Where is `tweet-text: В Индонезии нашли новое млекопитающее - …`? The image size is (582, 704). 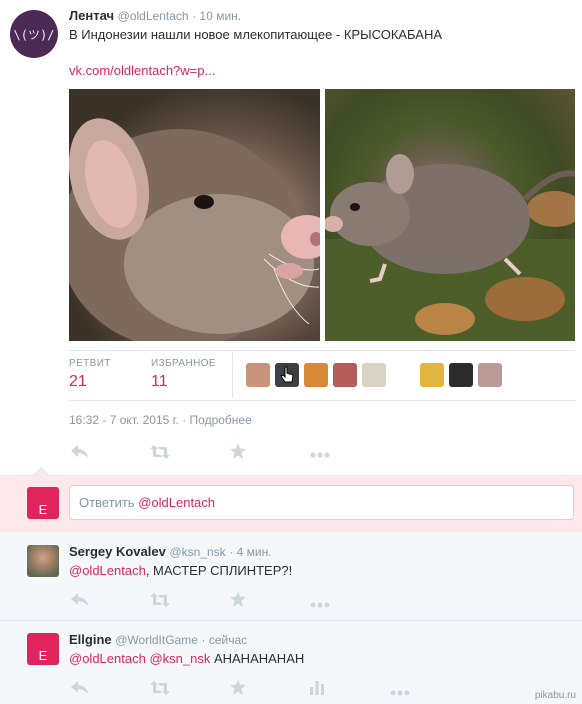 tweet-text: В Индонезии нашли новое млекопитающее - … is located at coordinates (256, 34).